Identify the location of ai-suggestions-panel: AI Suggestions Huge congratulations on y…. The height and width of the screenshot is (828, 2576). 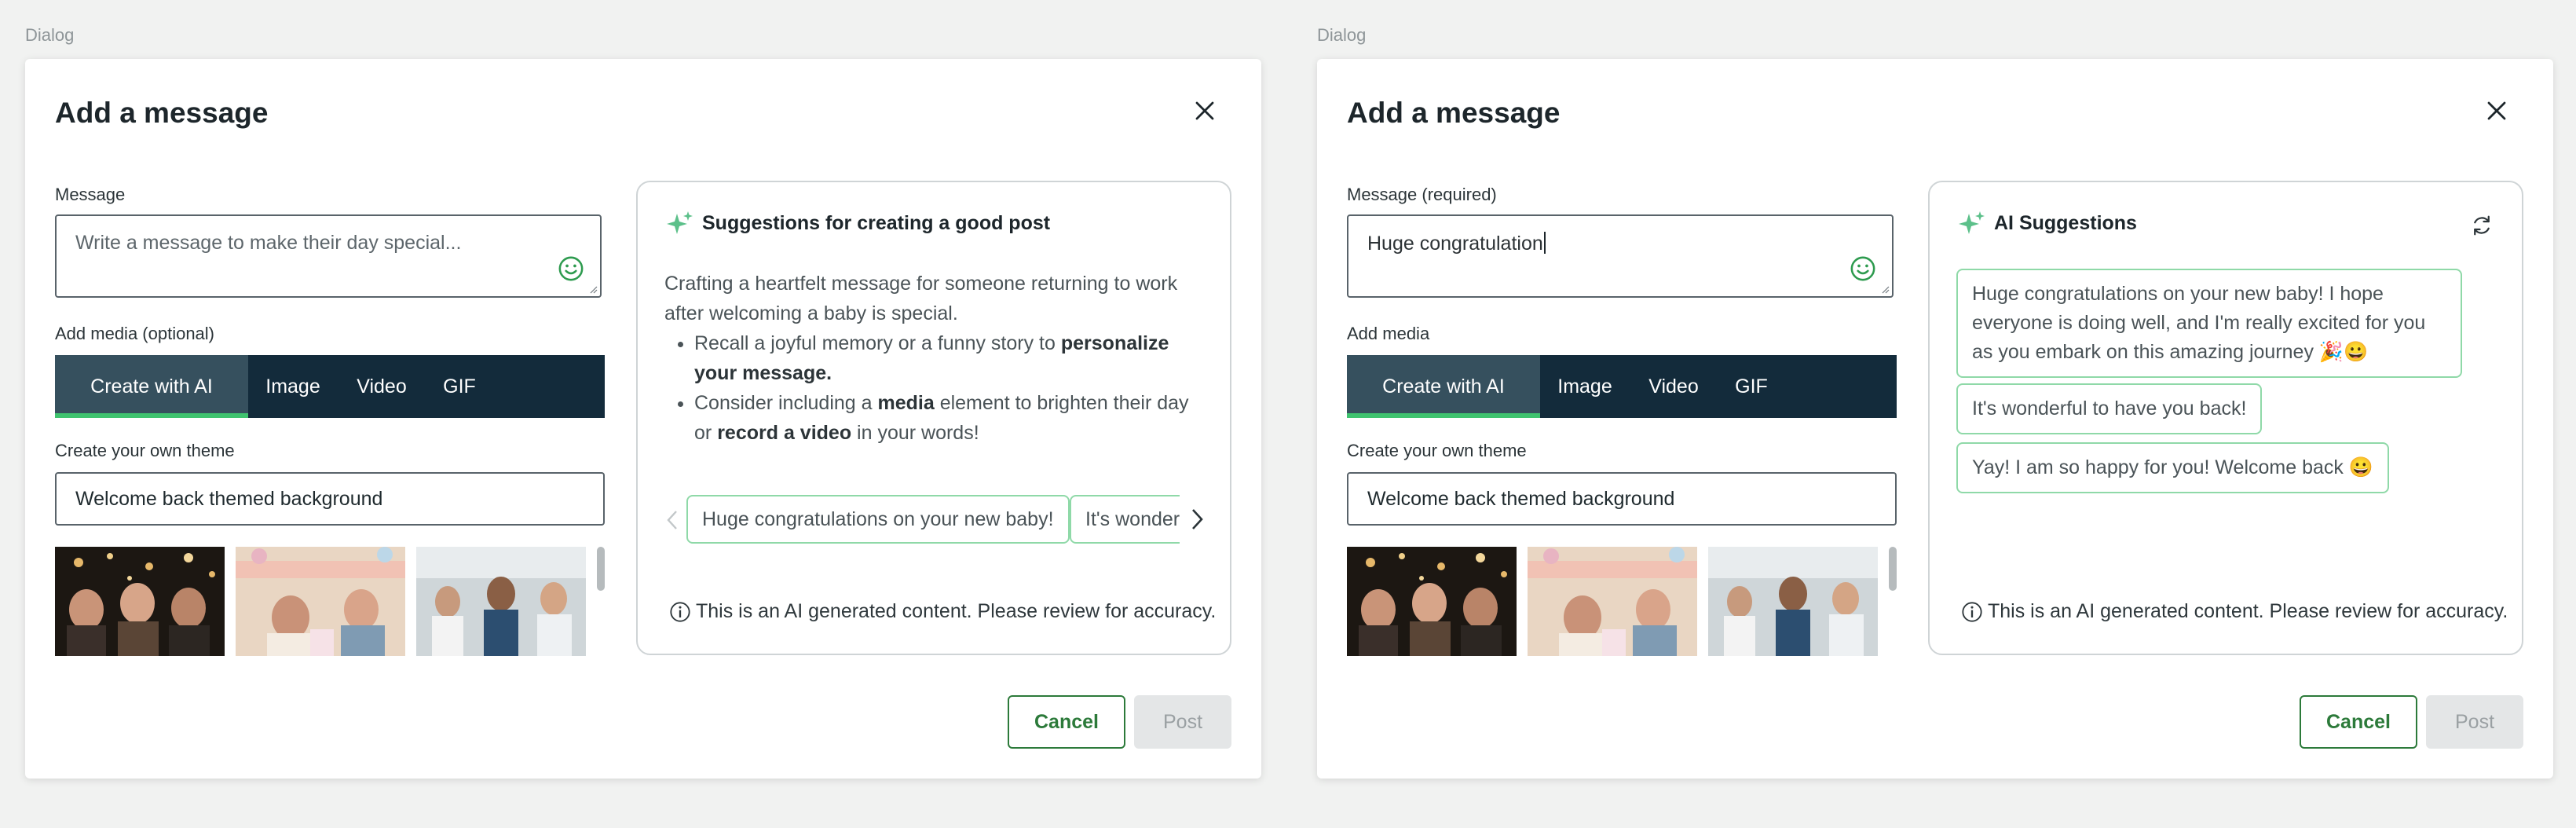
(2225, 418).